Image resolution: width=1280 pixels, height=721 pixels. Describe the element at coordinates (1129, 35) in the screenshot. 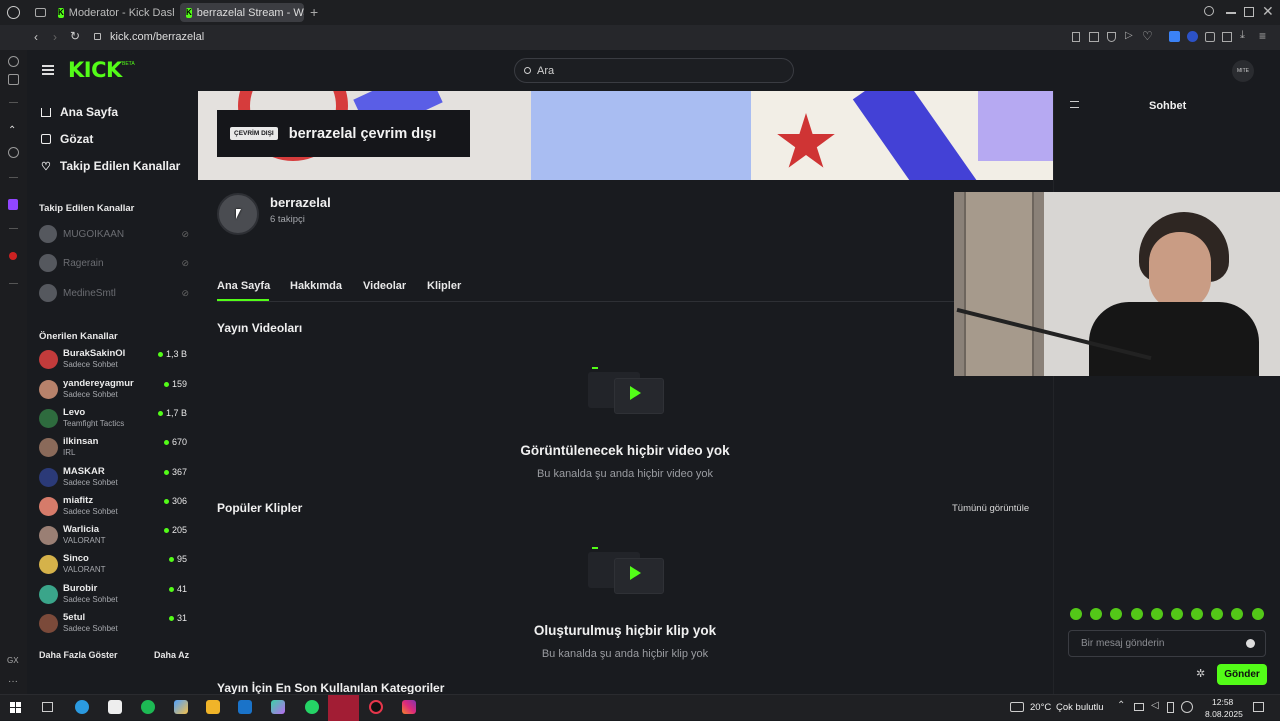

I see `play-icon: ▷` at that location.